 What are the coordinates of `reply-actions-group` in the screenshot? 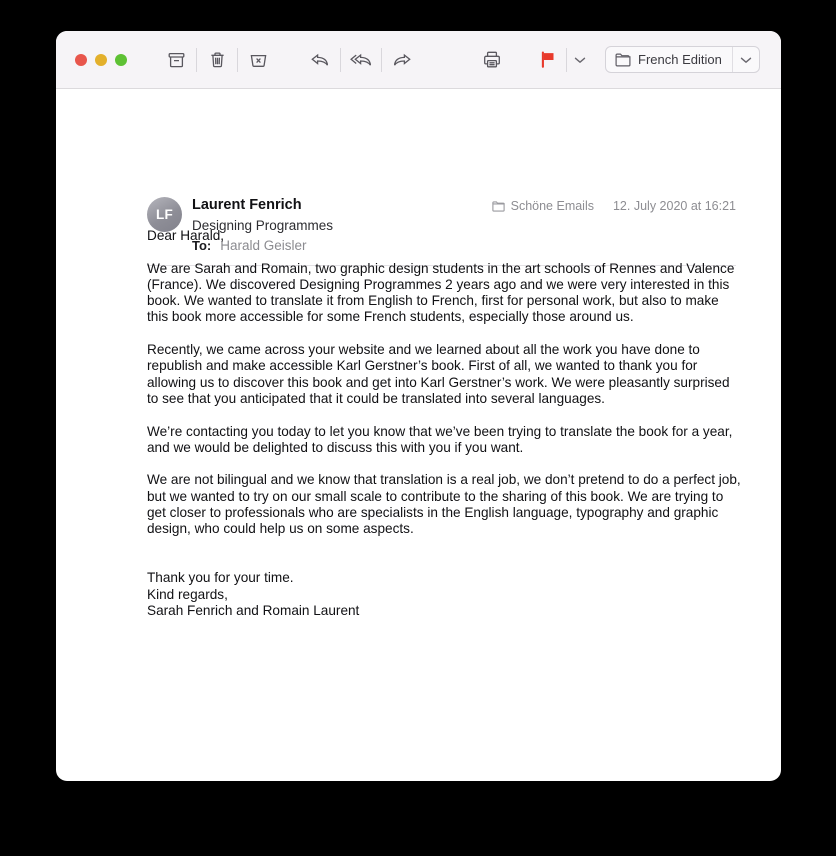 It's located at (361, 60).